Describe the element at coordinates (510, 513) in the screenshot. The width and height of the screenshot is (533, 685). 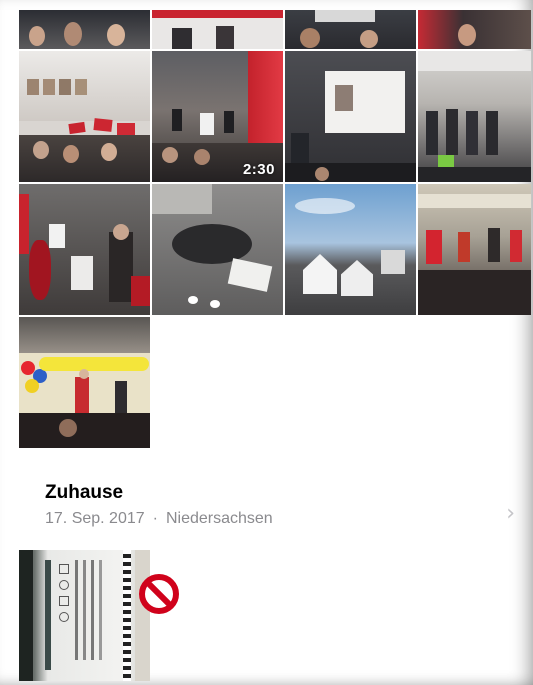
I see `chevron-right-icon: ›` at that location.